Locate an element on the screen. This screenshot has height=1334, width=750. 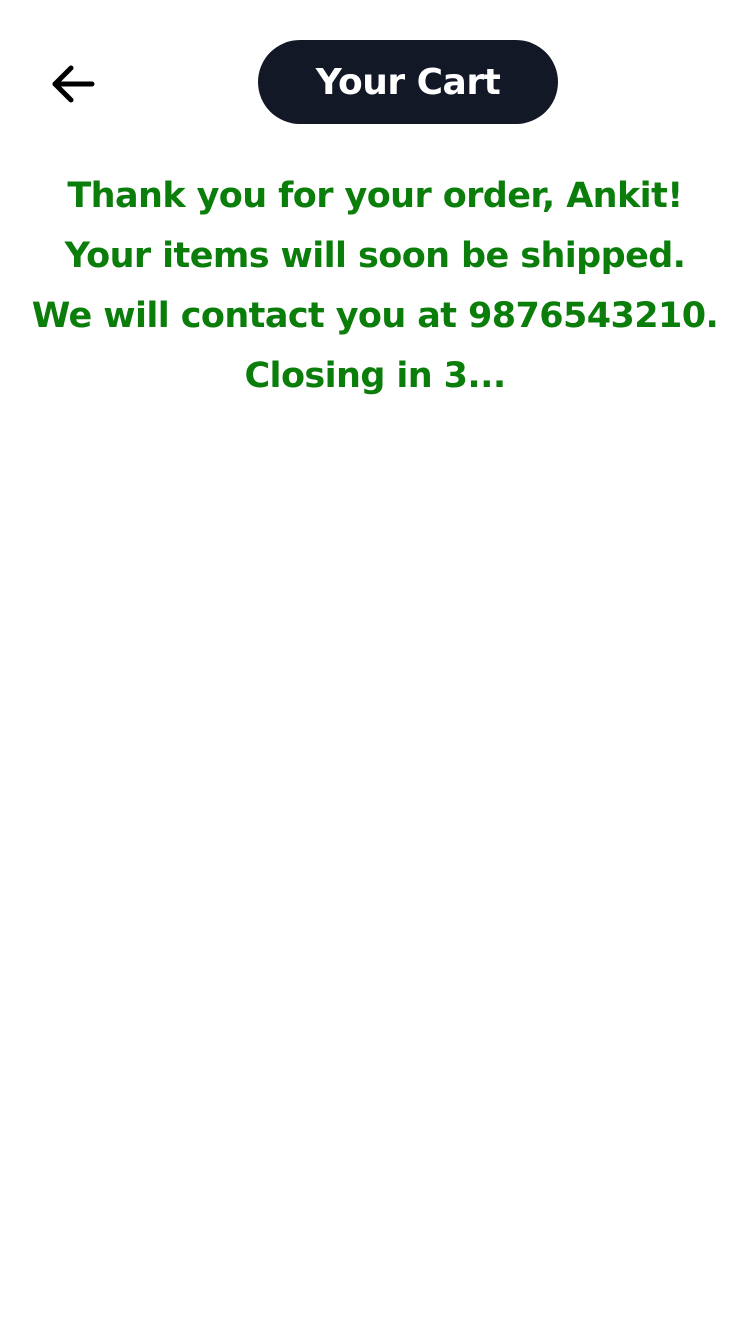
shipping-text: Your items will soon be shipped. is located at coordinates (375, 256).